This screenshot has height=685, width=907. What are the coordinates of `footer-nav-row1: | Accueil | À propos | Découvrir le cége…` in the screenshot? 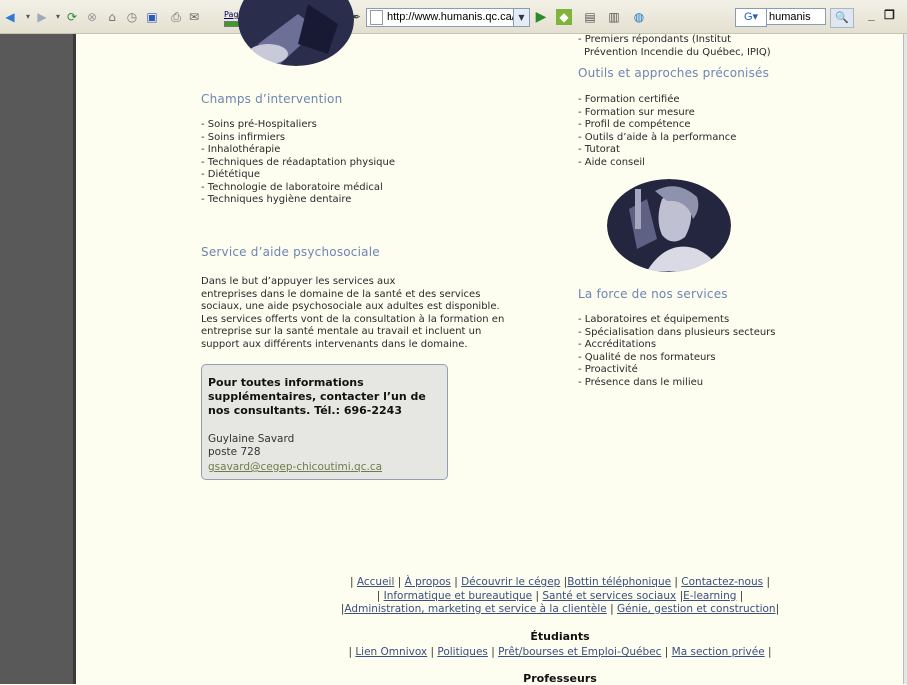 It's located at (560, 582).